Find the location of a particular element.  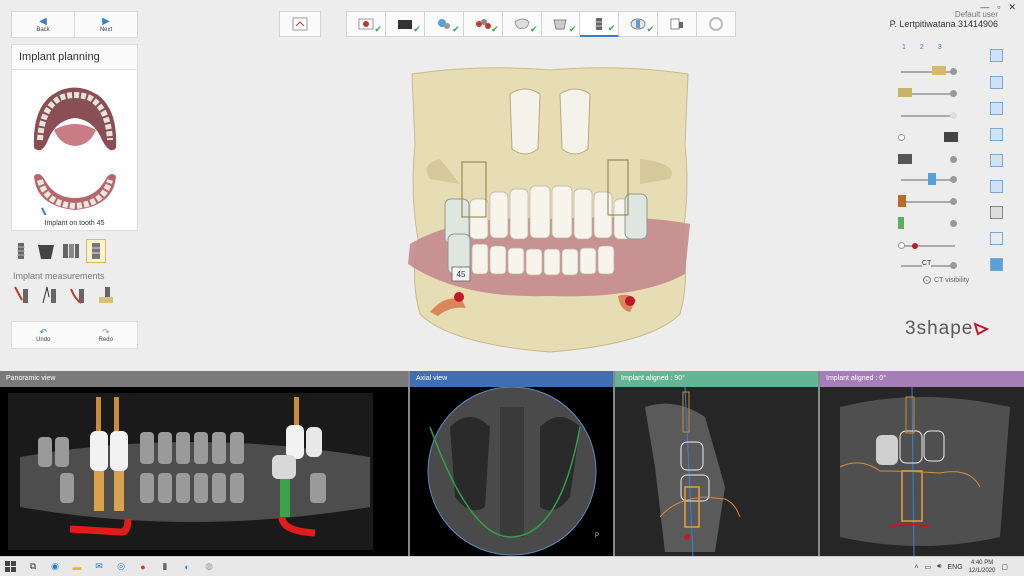

chrome-button: ● is located at coordinates (143, 567).